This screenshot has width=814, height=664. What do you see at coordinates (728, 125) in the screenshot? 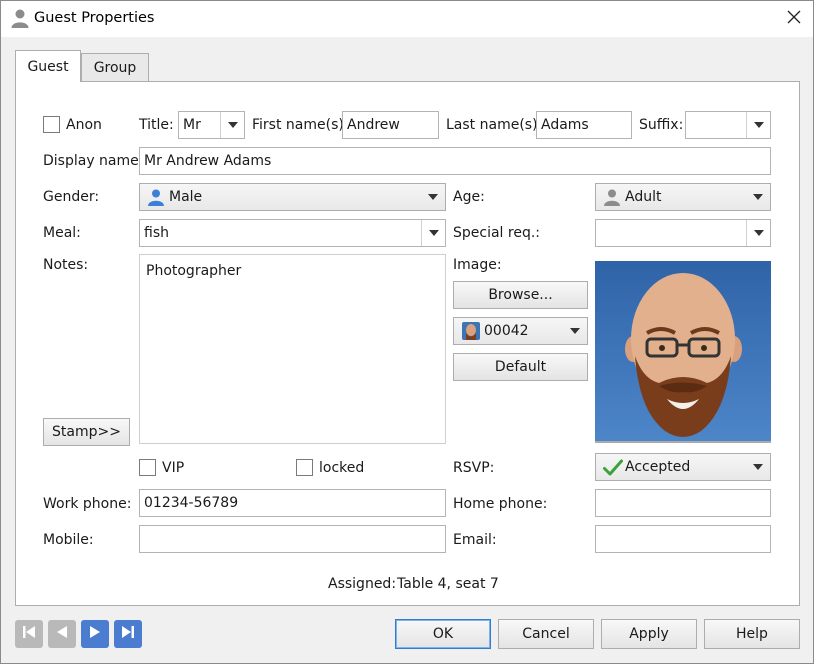
I see `suffix-combo` at bounding box center [728, 125].